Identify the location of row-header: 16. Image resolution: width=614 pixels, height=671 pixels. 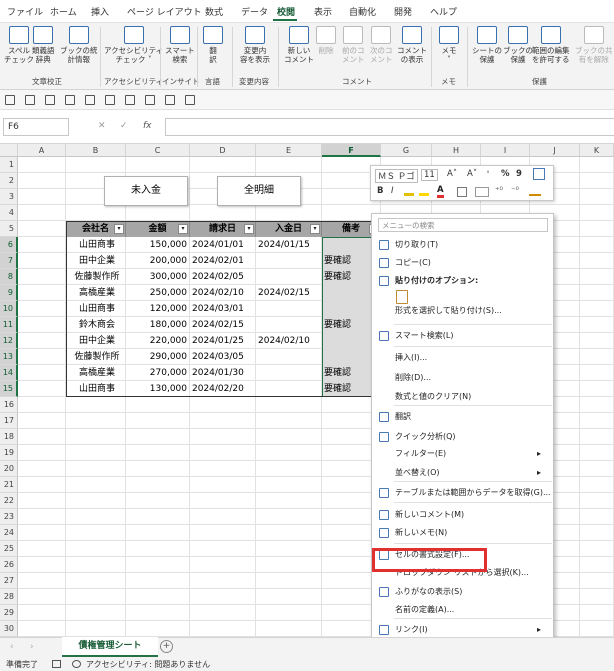
(9, 405).